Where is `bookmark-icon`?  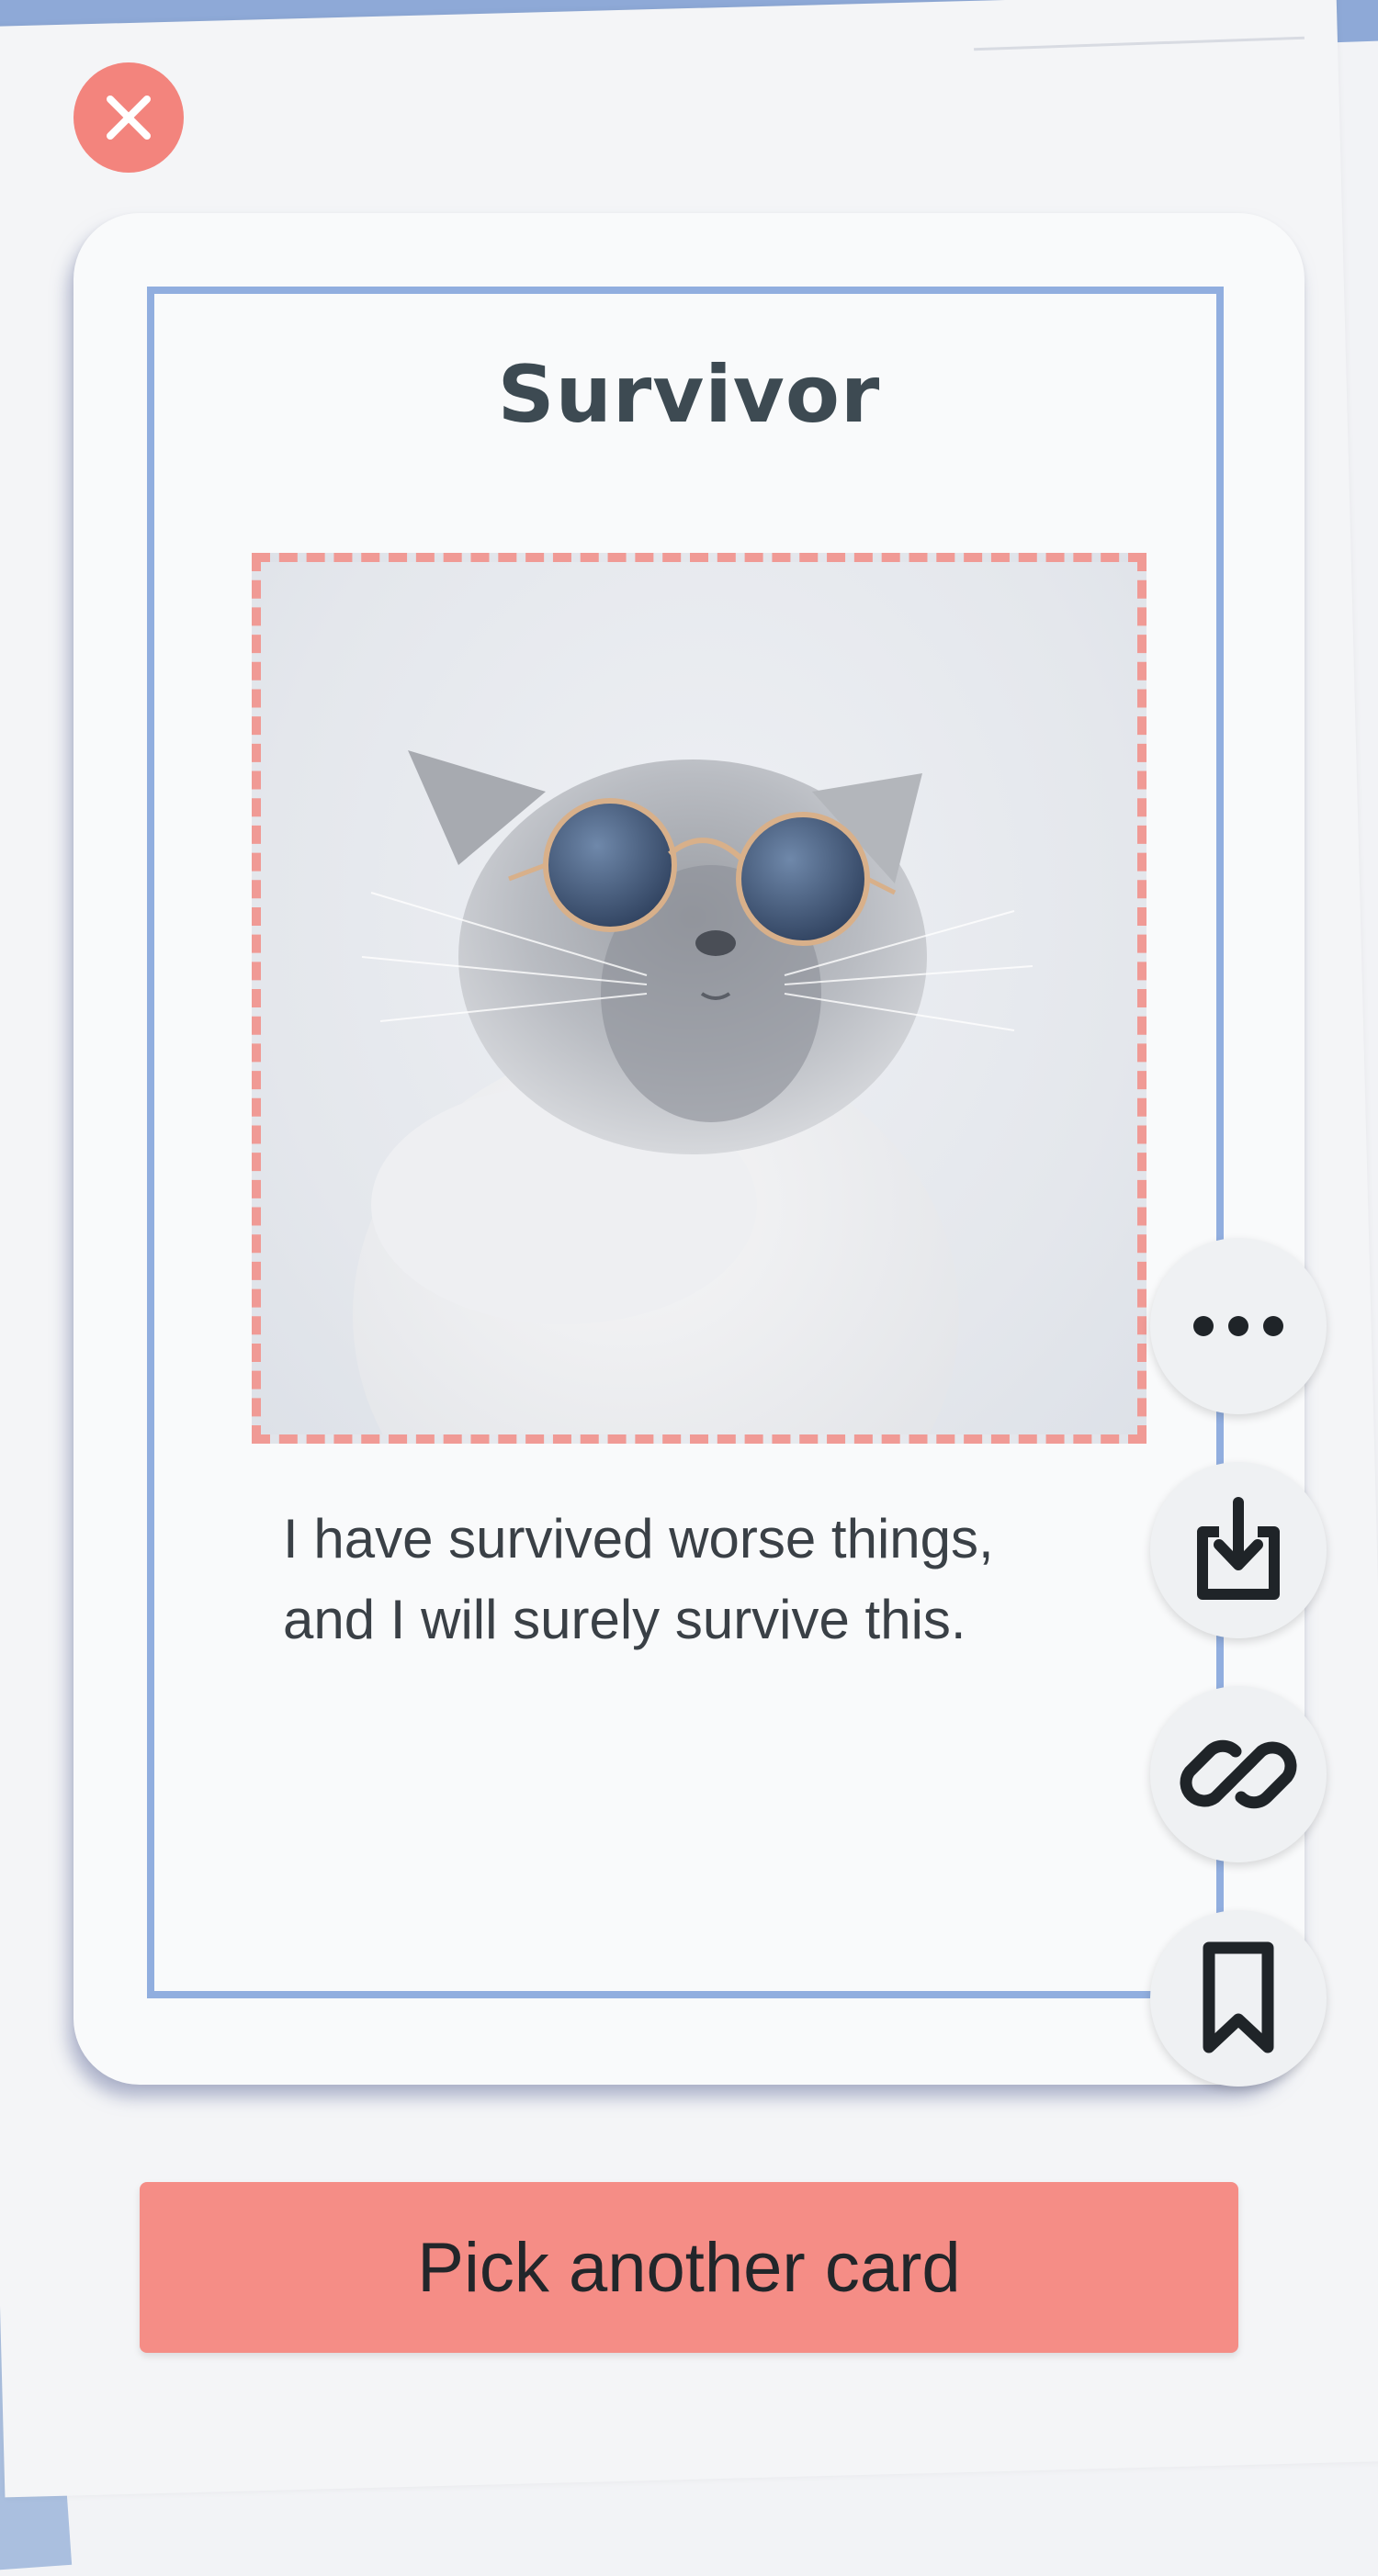
bookmark-icon is located at coordinates (1238, 1997).